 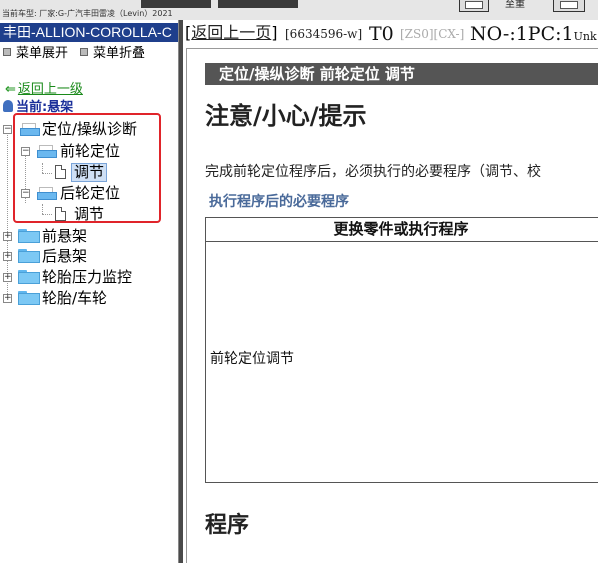 What do you see at coordinates (381, 34) in the screenshot?
I see `document-code: T0` at bounding box center [381, 34].